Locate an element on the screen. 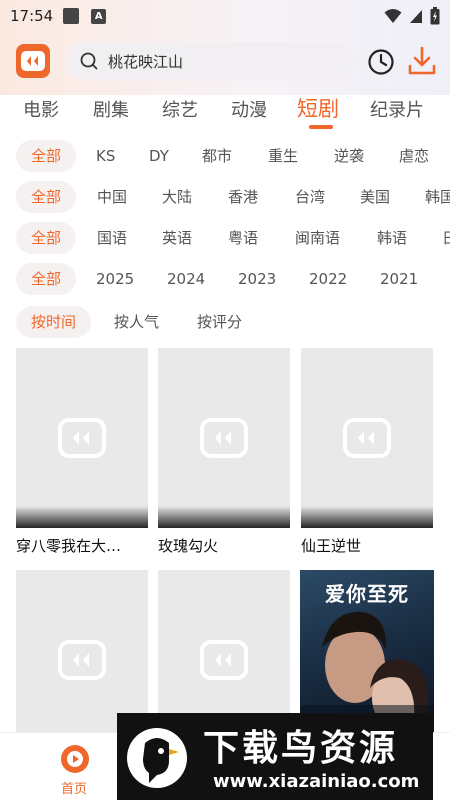 This screenshot has height=800, width=450. filter-row-type: 全部 KS DY 都市 重生 逆袭 虐恋 is located at coordinates (225, 157).